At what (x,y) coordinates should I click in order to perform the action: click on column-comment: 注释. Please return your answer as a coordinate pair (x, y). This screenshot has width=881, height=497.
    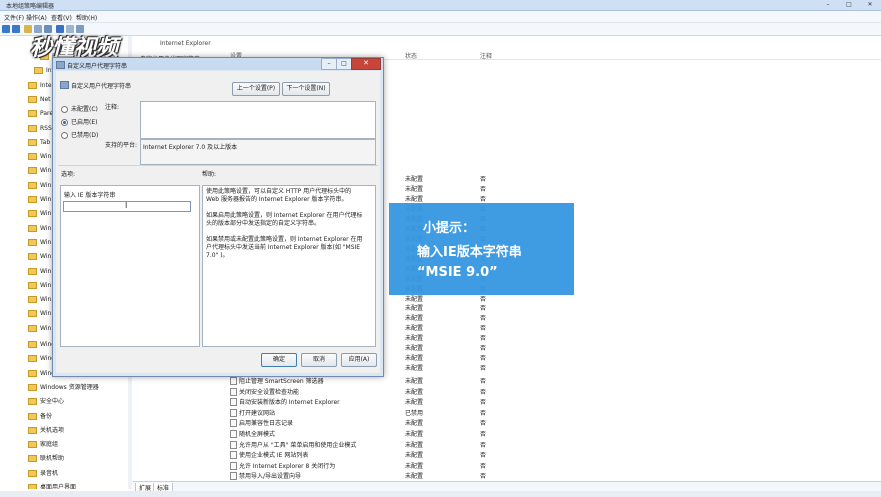
    Looking at the image, I should click on (486, 55).